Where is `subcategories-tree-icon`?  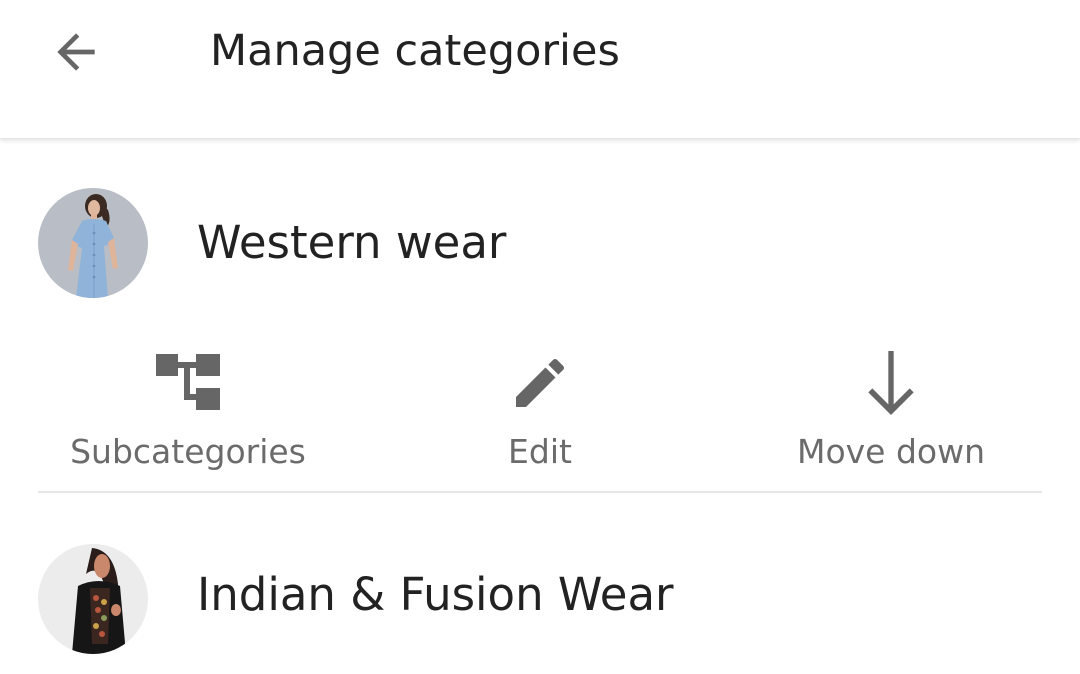 subcategories-tree-icon is located at coordinates (188, 383).